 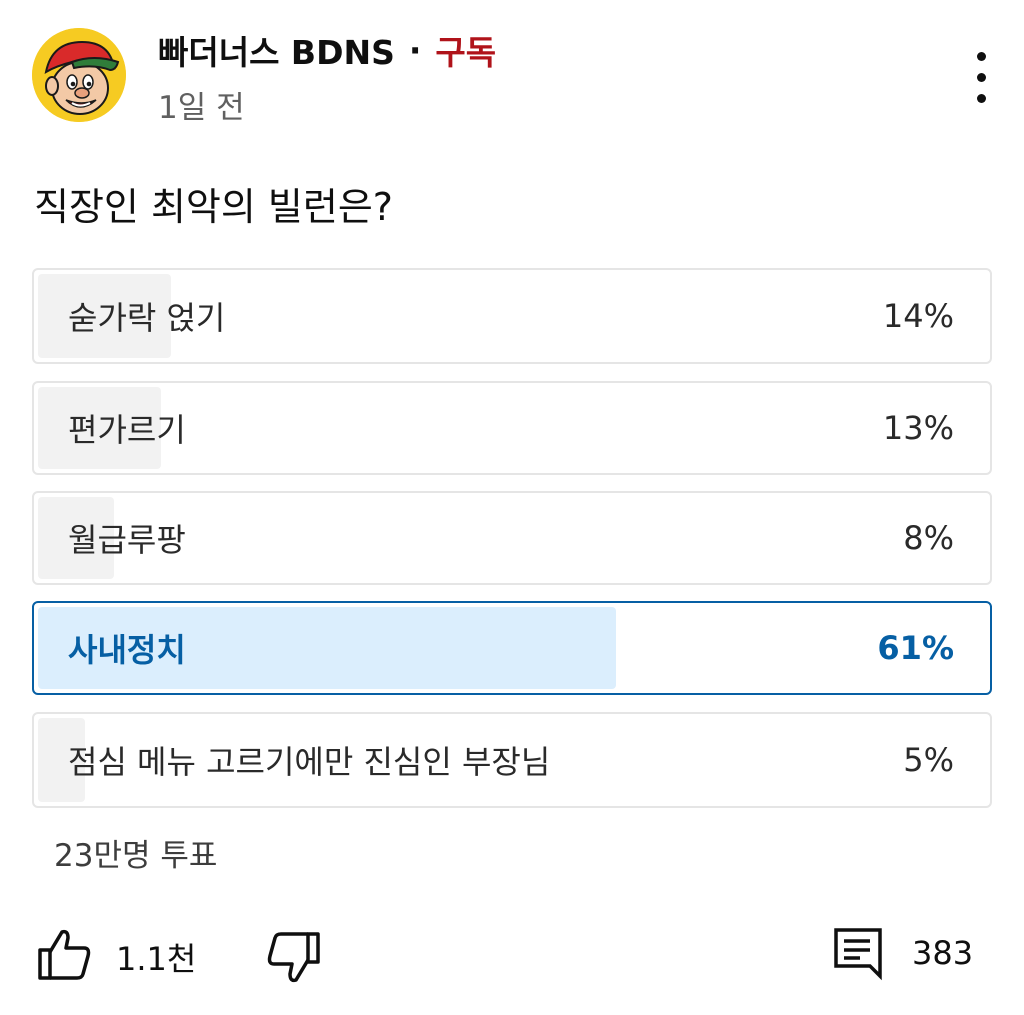 I want to click on poll-option-percent: 61%, so click(x=915, y=648).